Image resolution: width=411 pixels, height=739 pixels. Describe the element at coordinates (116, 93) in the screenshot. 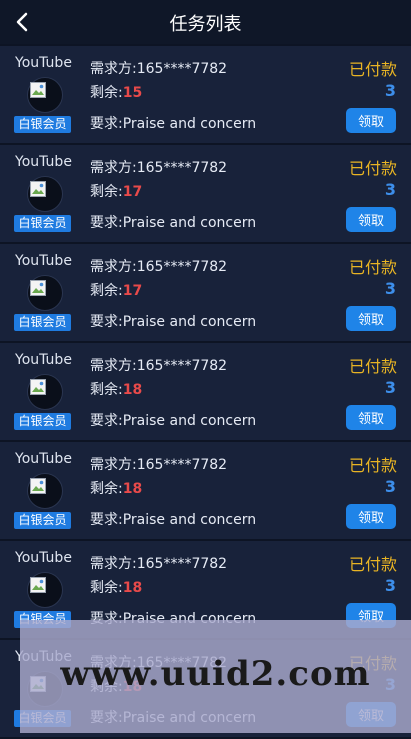

I see `remaining-text: 剩余:15` at that location.